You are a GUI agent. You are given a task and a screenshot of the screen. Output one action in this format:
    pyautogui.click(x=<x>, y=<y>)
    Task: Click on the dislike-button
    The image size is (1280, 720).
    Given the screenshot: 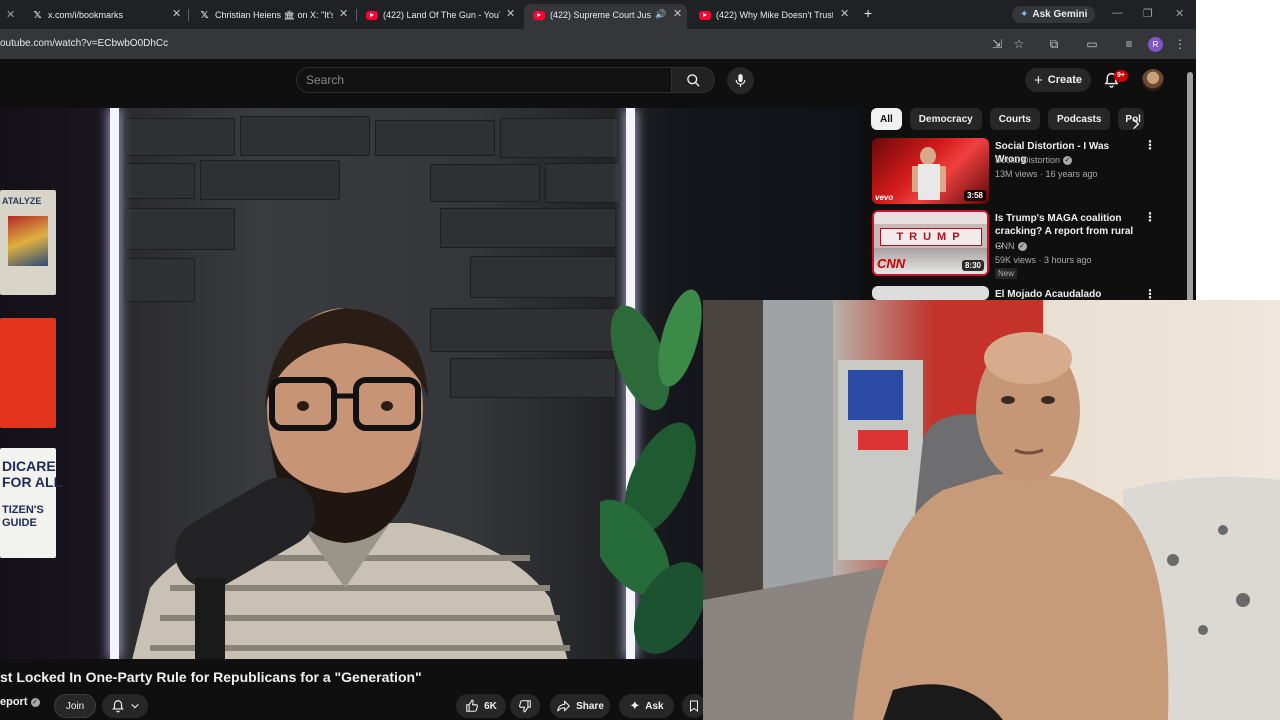 What is the action you would take?
    pyautogui.click(x=525, y=706)
    